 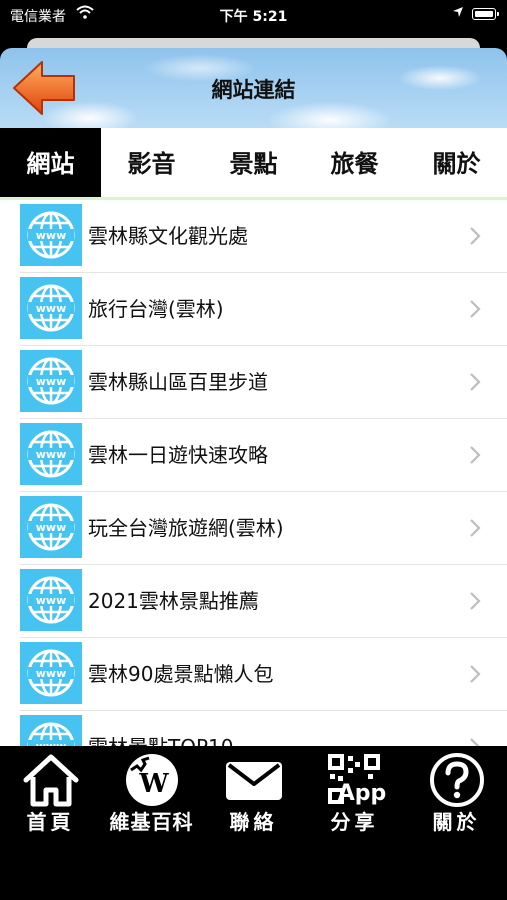 I want to click on tabbar-share: App 分享, so click(x=354, y=792).